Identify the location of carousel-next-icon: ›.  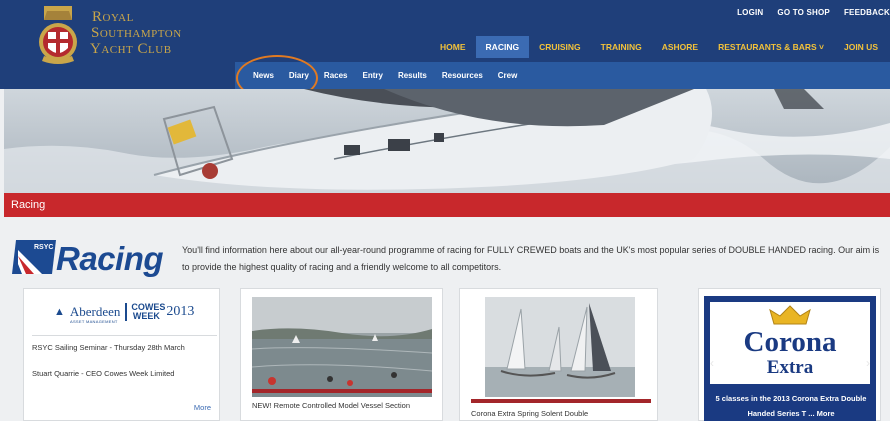
(868, 363).